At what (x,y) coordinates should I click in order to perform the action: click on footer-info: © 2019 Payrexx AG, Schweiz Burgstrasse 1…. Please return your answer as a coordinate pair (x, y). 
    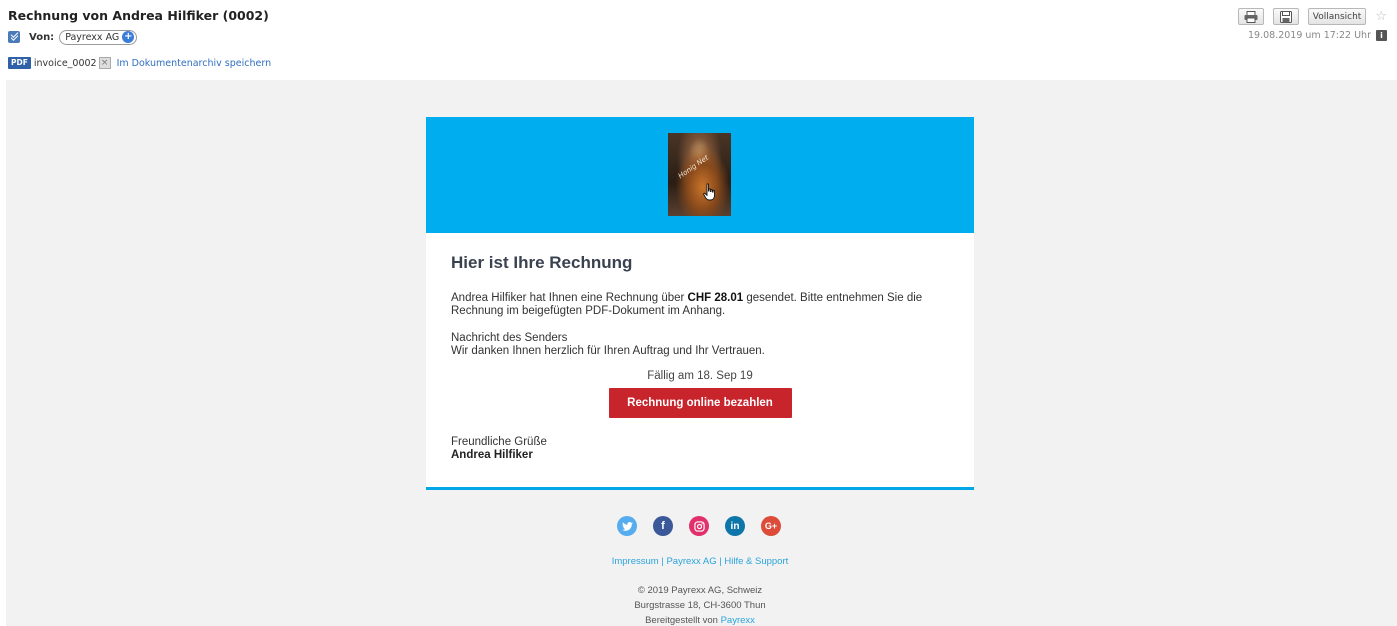
    Looking at the image, I should click on (700, 604).